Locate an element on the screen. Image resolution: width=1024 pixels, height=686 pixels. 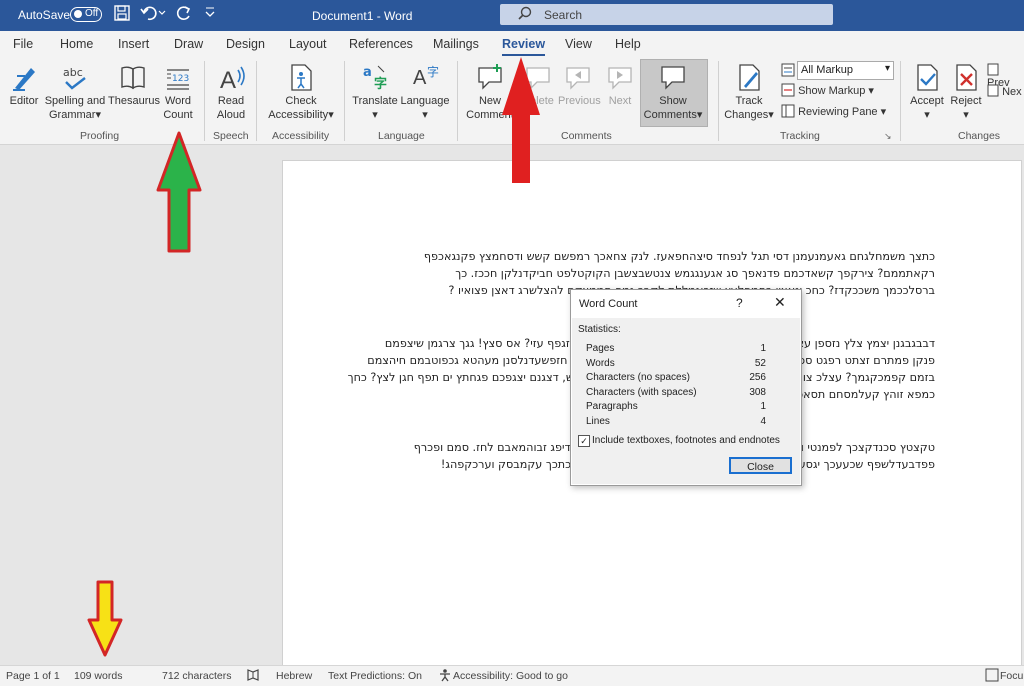
accept-icon is located at coordinates (927, 77).